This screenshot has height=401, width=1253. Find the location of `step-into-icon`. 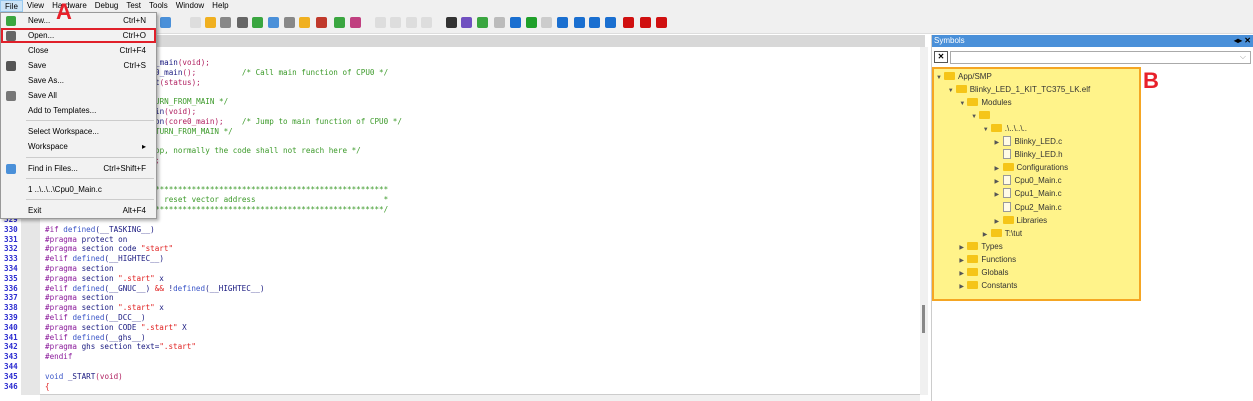

step-into-icon is located at coordinates (562, 22).